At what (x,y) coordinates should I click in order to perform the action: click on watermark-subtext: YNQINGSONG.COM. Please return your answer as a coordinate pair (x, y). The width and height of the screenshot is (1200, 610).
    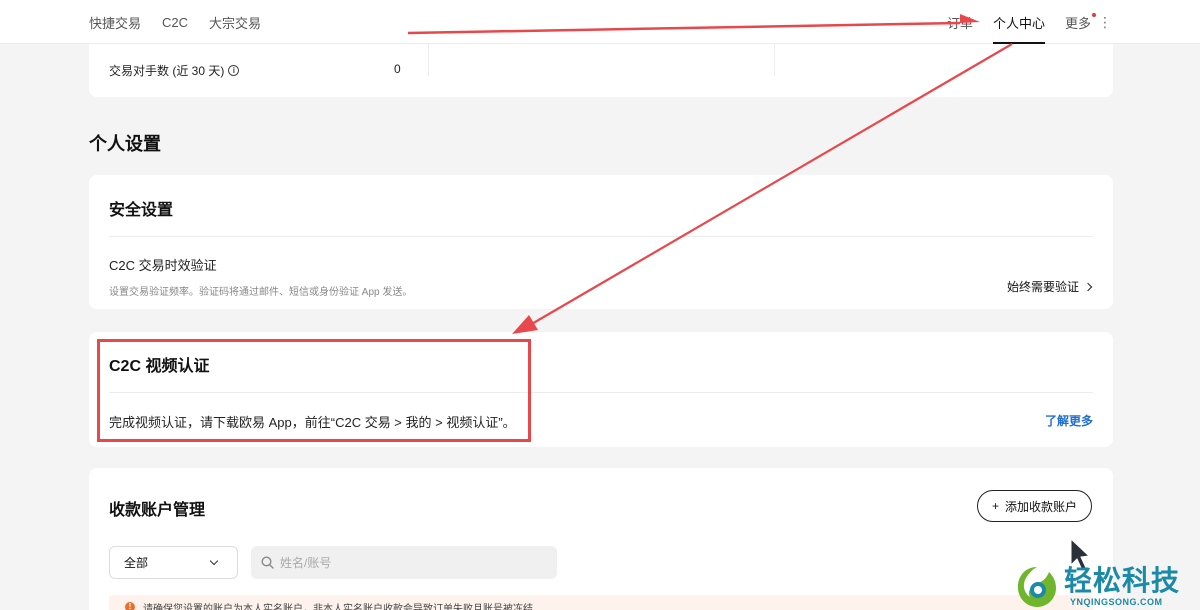
    Looking at the image, I should click on (1116, 602).